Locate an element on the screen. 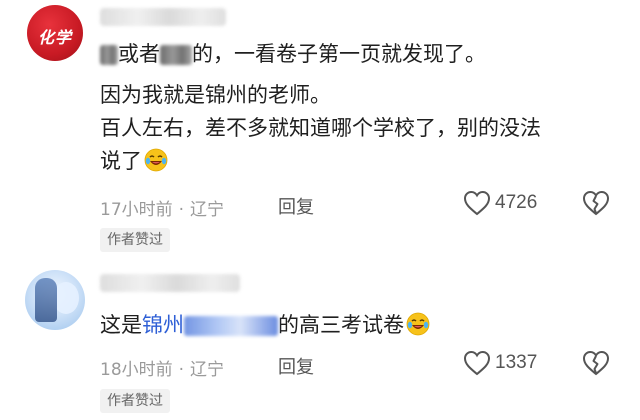  like-button: 4726 is located at coordinates (500, 203).